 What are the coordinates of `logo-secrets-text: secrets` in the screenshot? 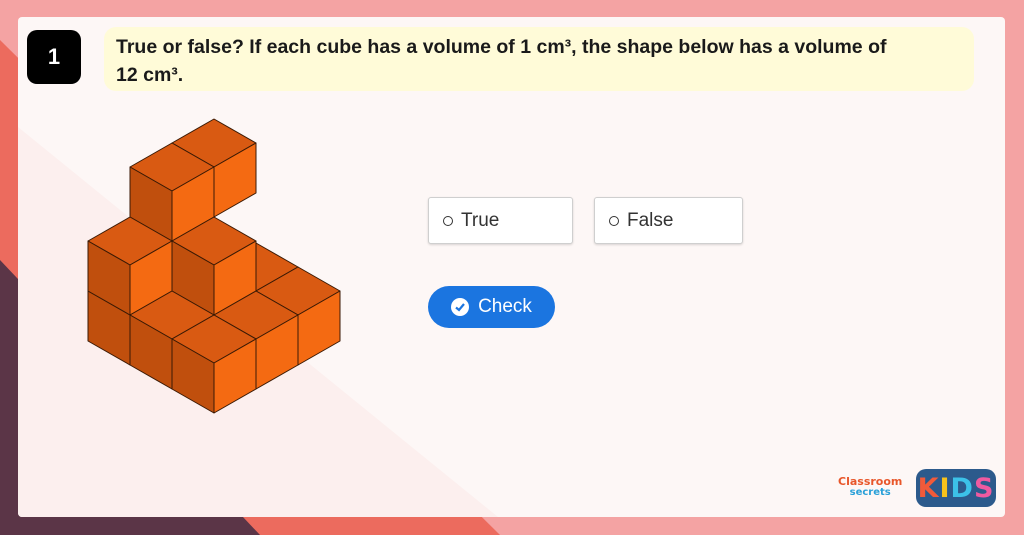 It's located at (870, 492).